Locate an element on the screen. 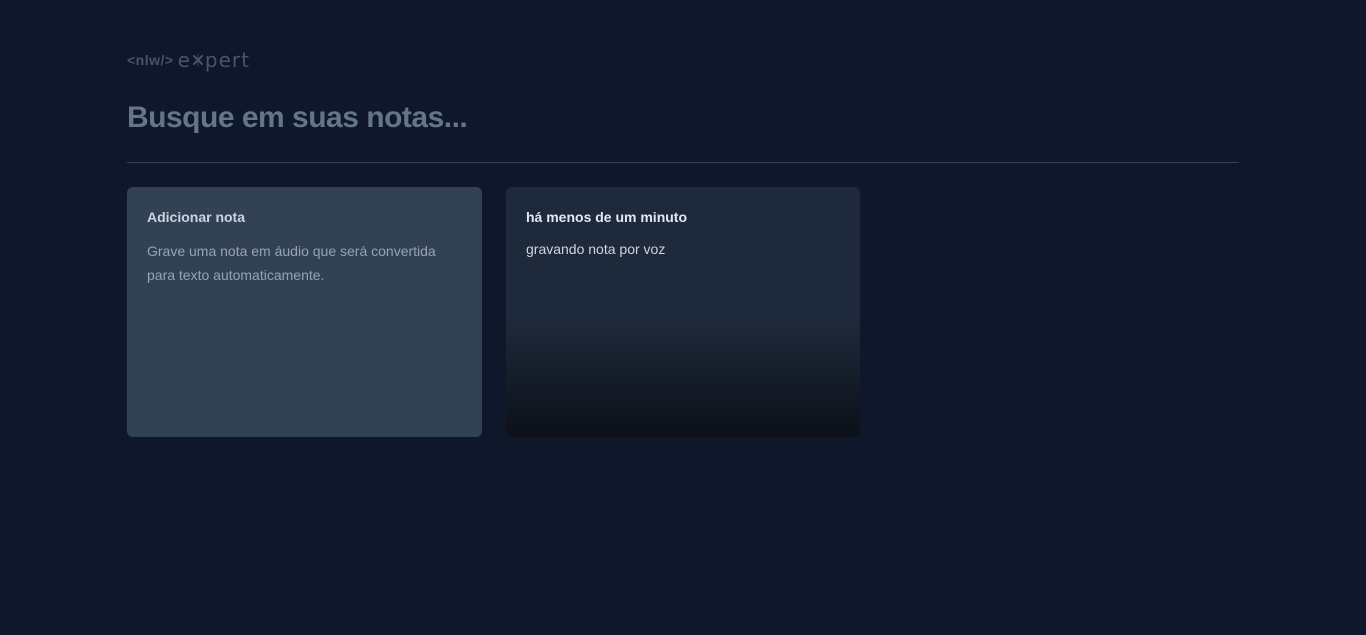 This screenshot has height=635, width=1366. search-input is located at coordinates (683, 118).